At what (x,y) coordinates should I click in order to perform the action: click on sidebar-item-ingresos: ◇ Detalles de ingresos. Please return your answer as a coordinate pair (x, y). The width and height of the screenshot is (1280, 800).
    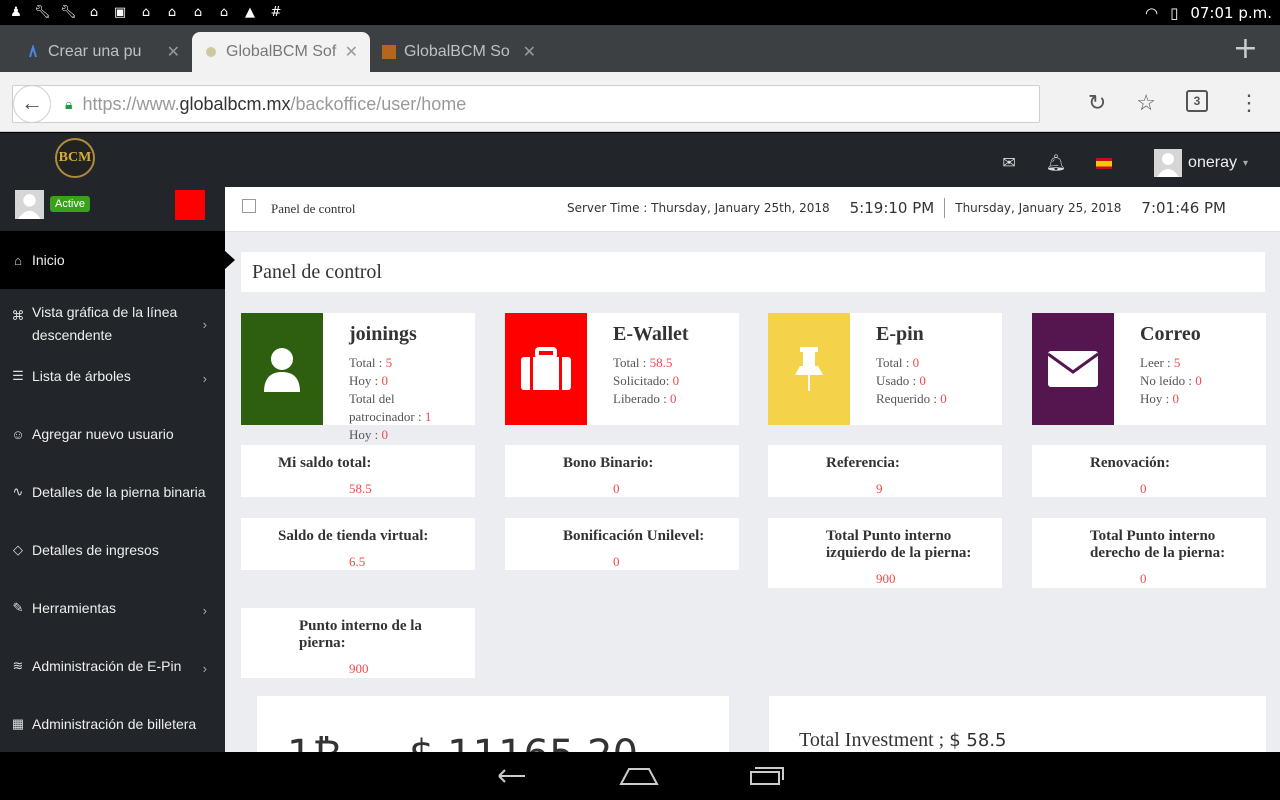
    Looking at the image, I should click on (112, 550).